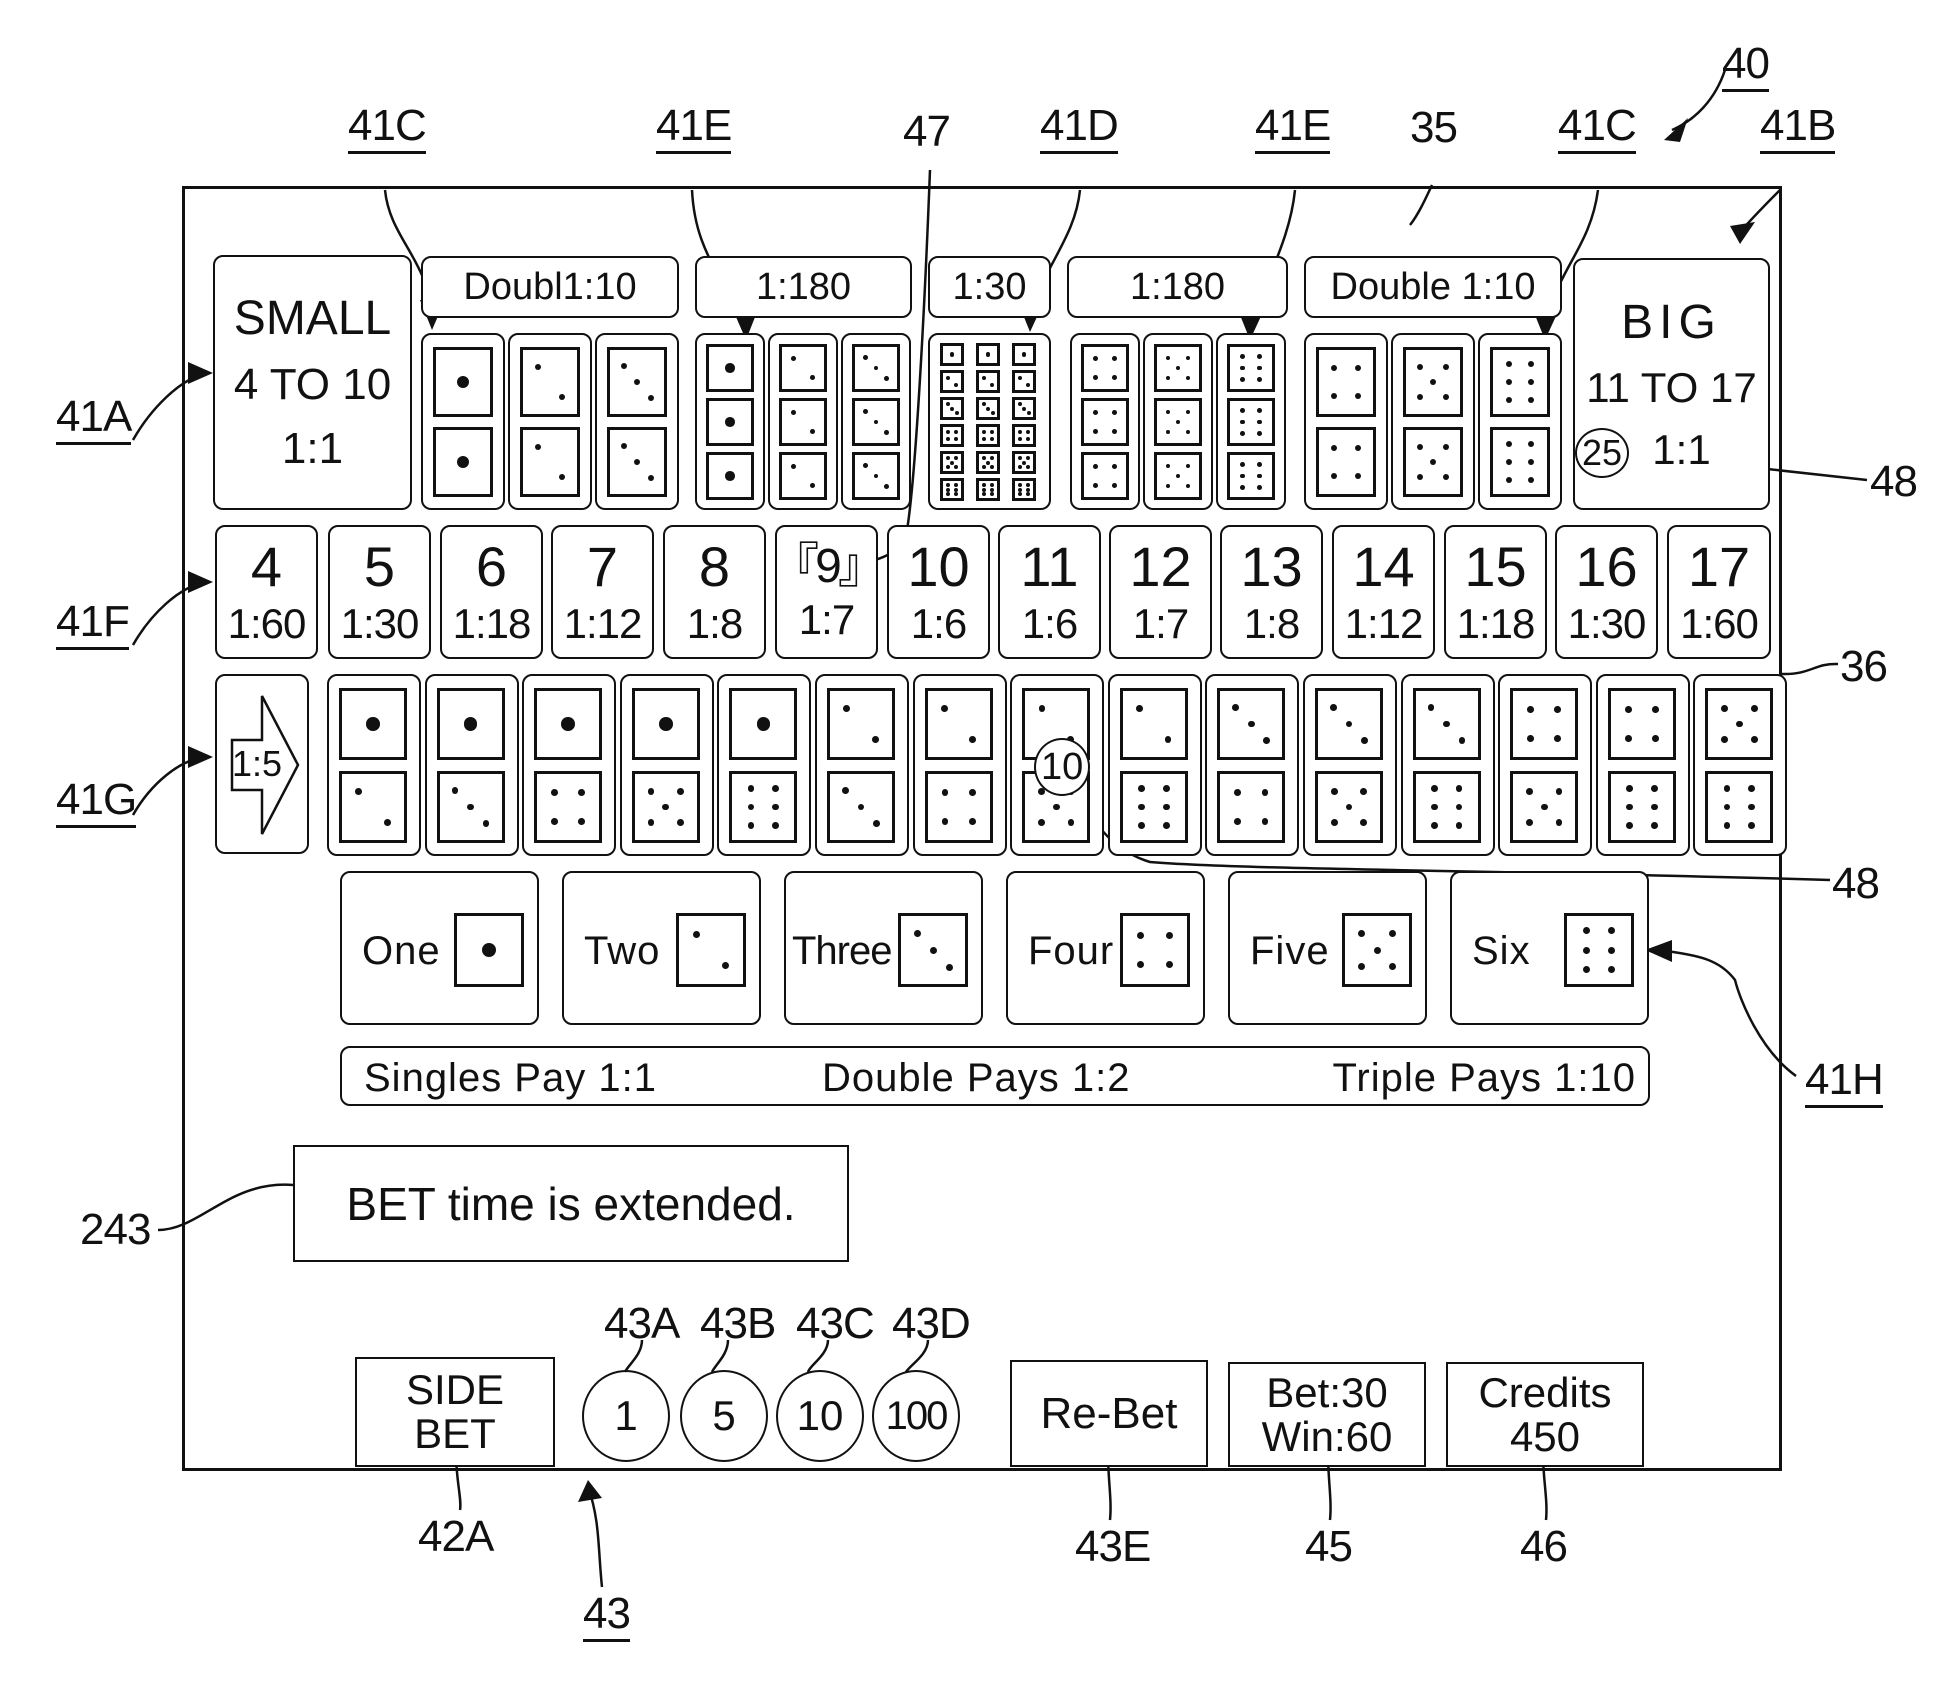 The width and height of the screenshot is (1957, 1703). Describe the element at coordinates (989, 421) in the screenshot. I see `any-triple-bet` at that location.